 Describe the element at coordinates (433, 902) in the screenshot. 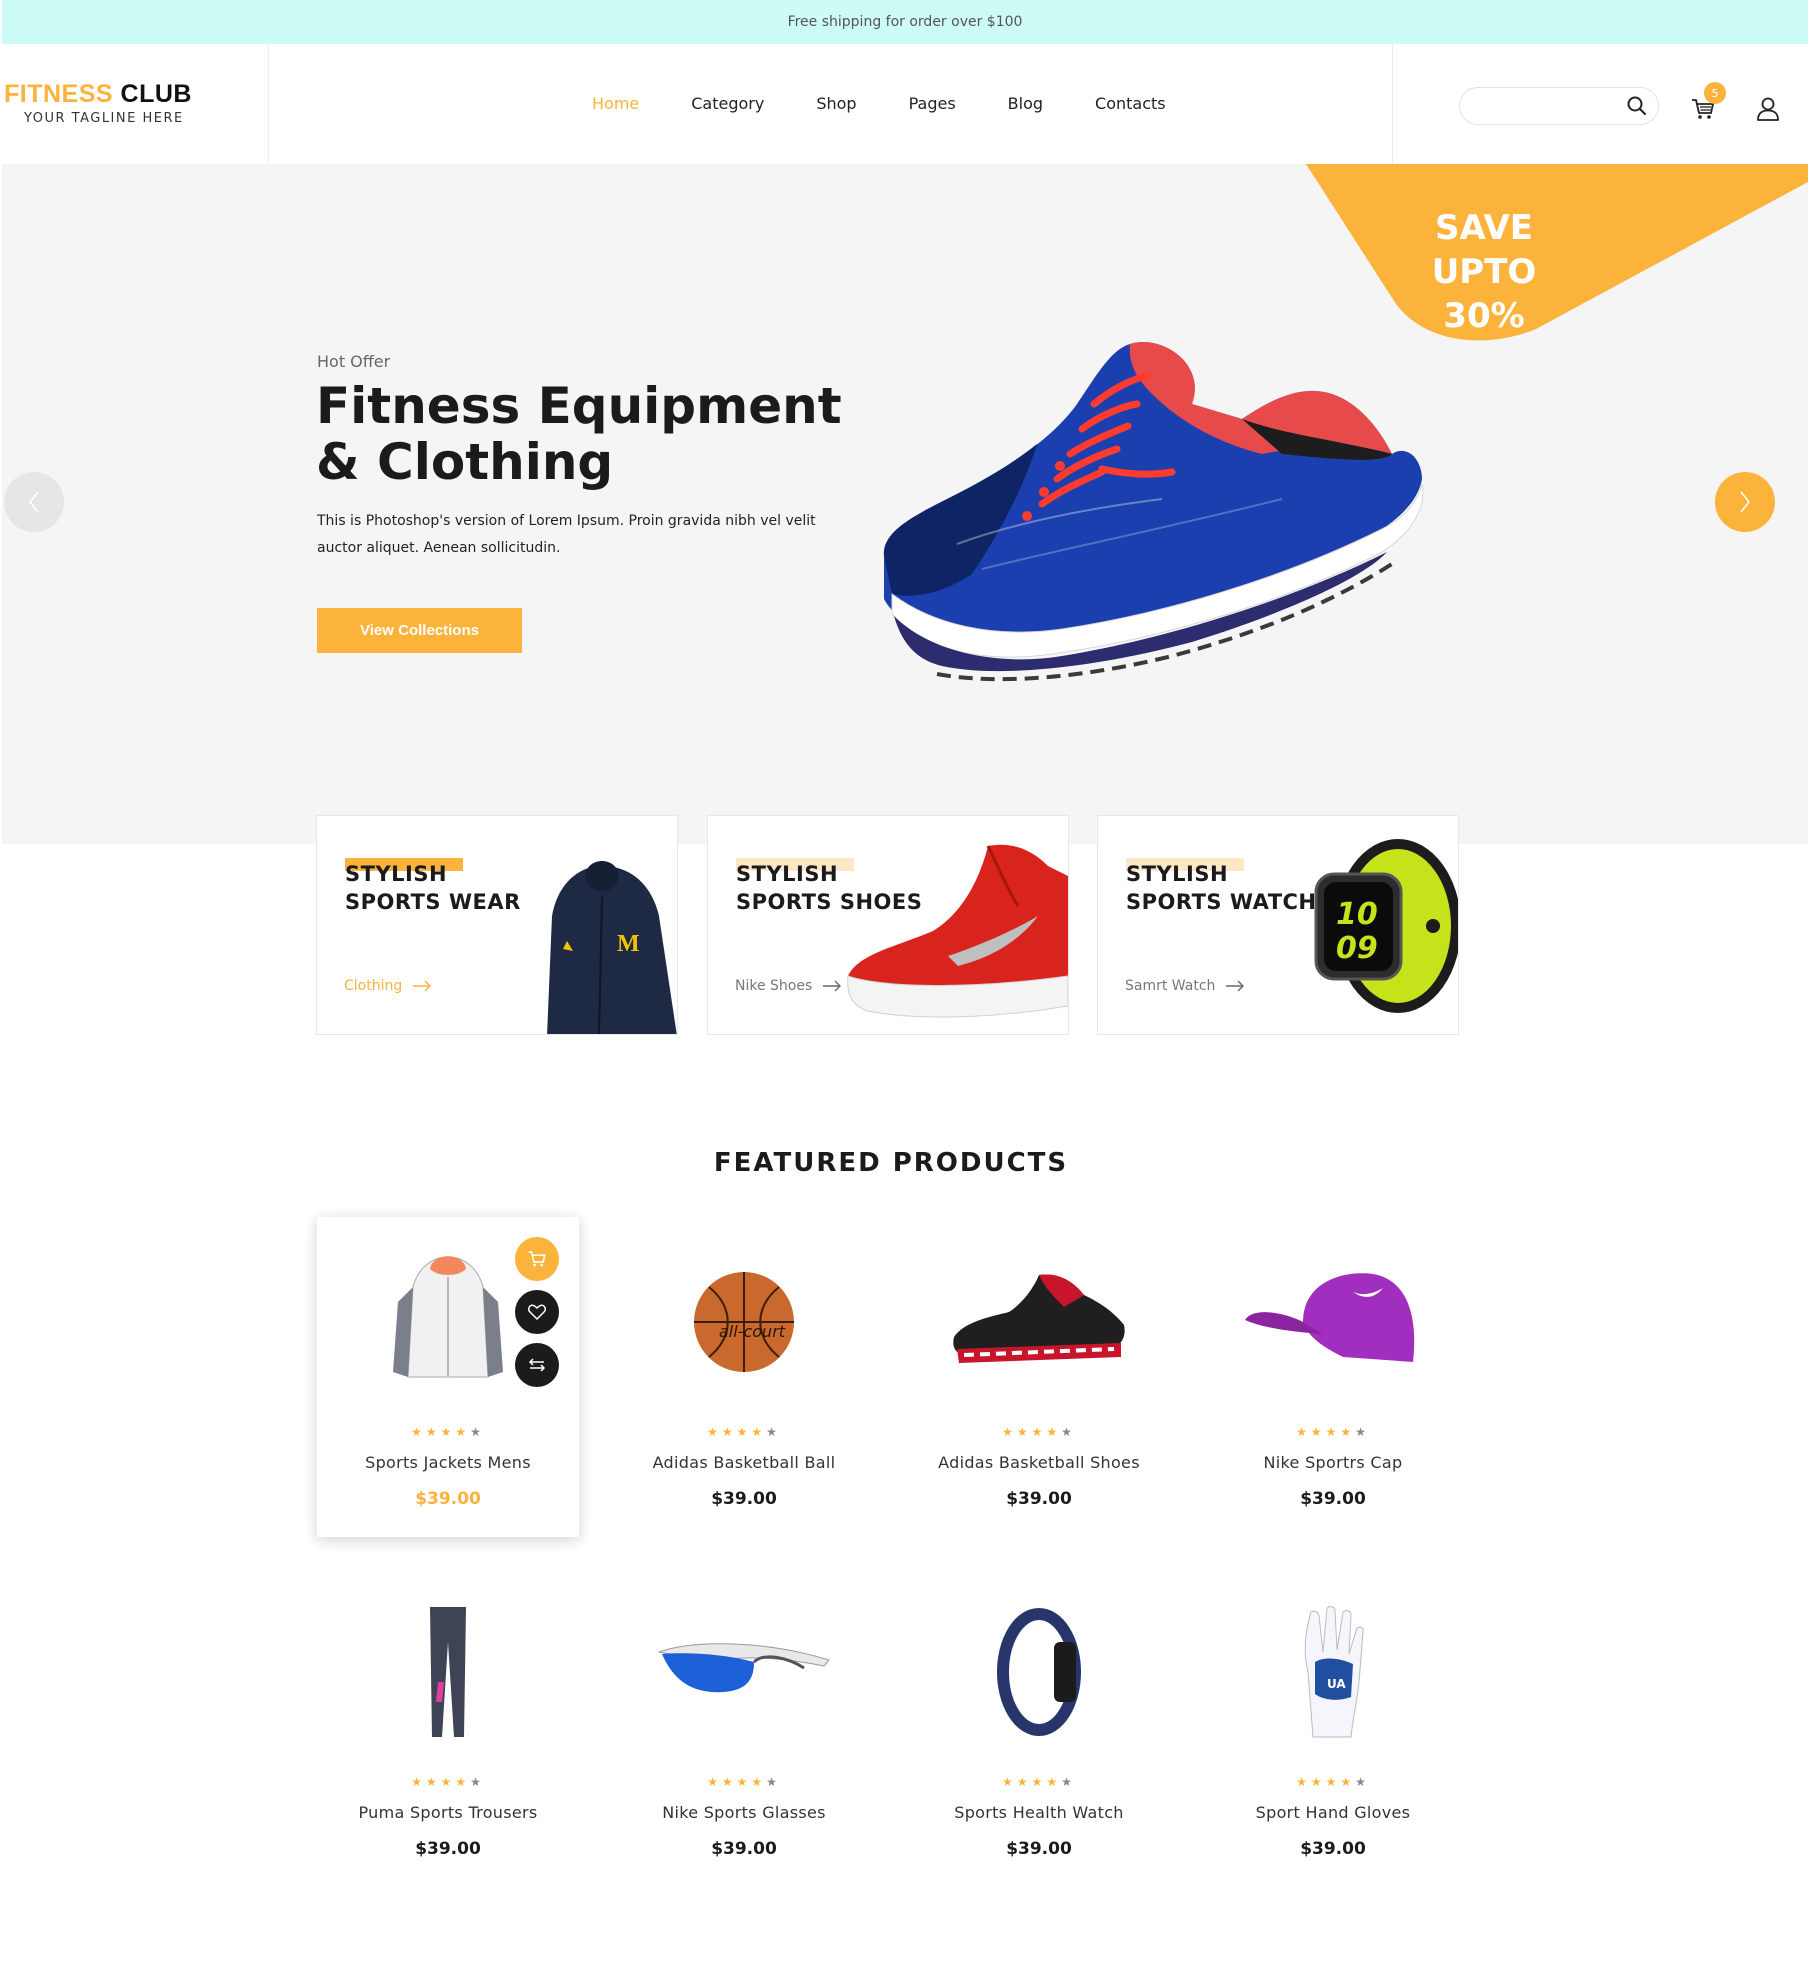

I see `category-title-line-2: SPORTS WEAR` at that location.